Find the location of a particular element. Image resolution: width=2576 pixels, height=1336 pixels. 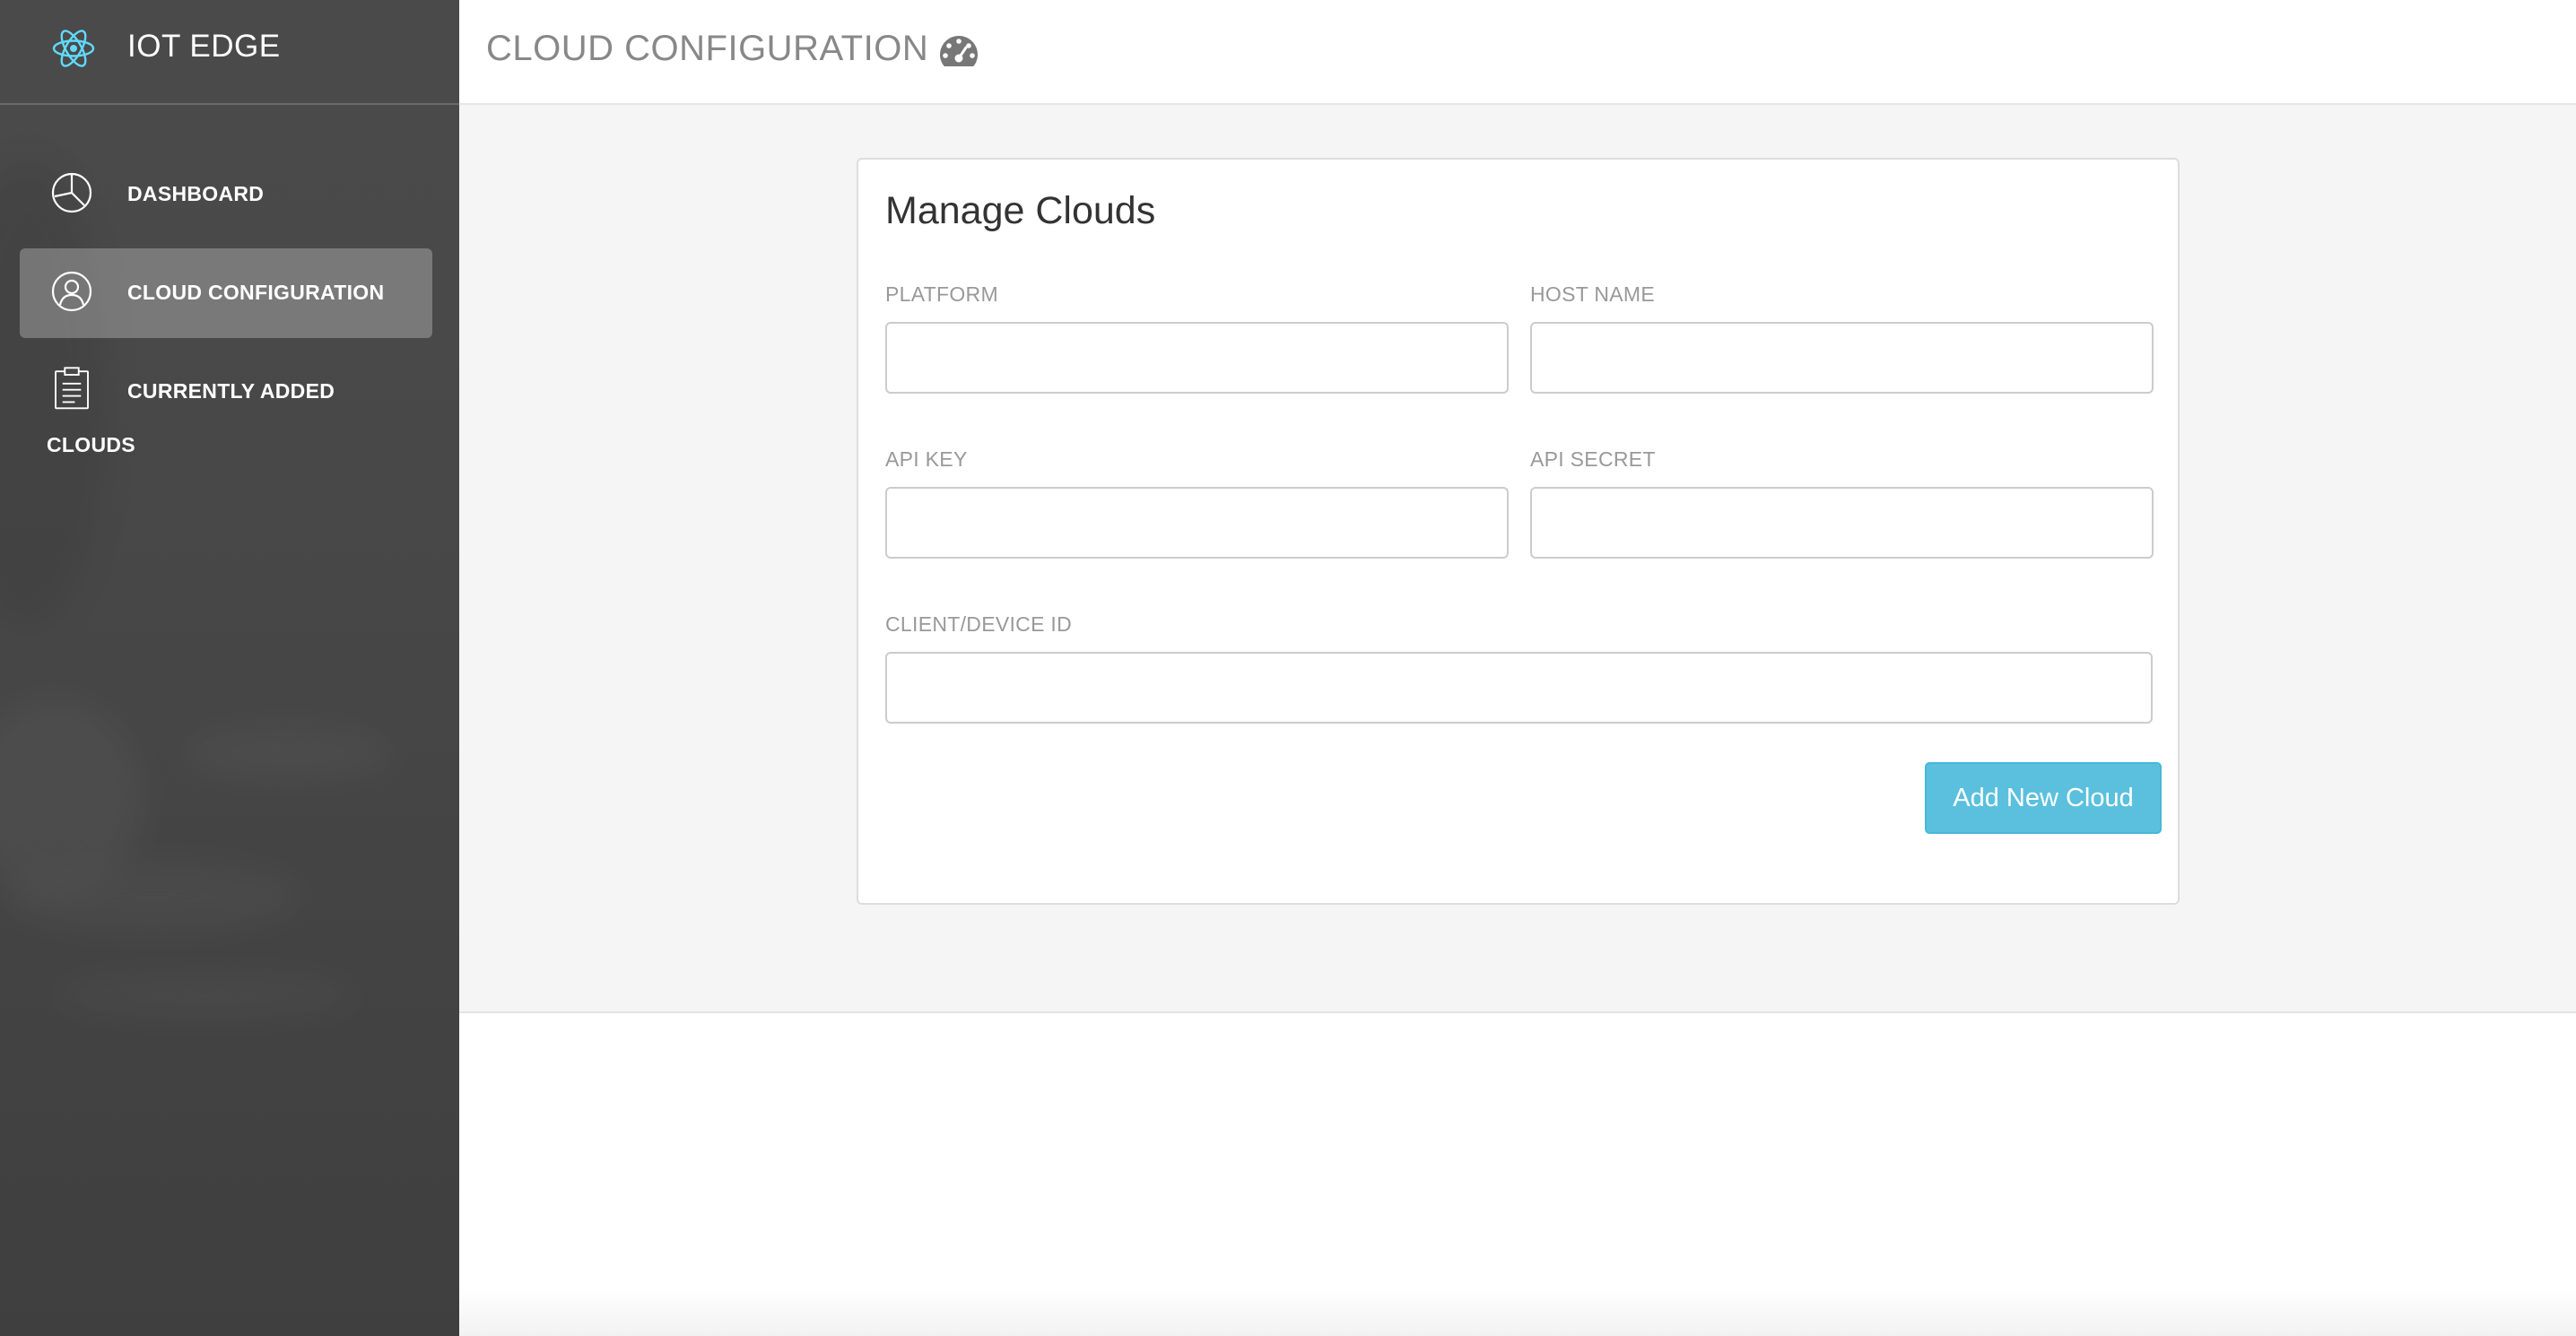

host-name-label: HOST NAME is located at coordinates (1593, 294).